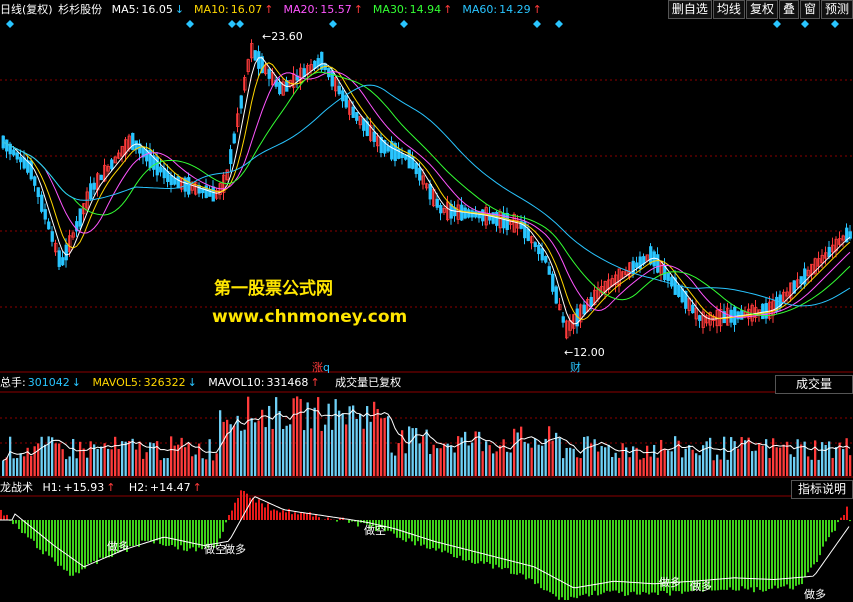 The height and width of the screenshot is (602, 853). Describe the element at coordinates (814, 384) in the screenshot. I see `volume-button: 成交量` at that location.